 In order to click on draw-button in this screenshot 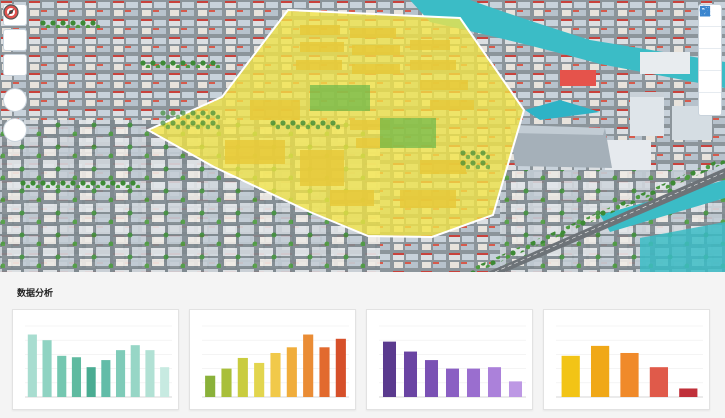, I will do `click(710, 49)`.